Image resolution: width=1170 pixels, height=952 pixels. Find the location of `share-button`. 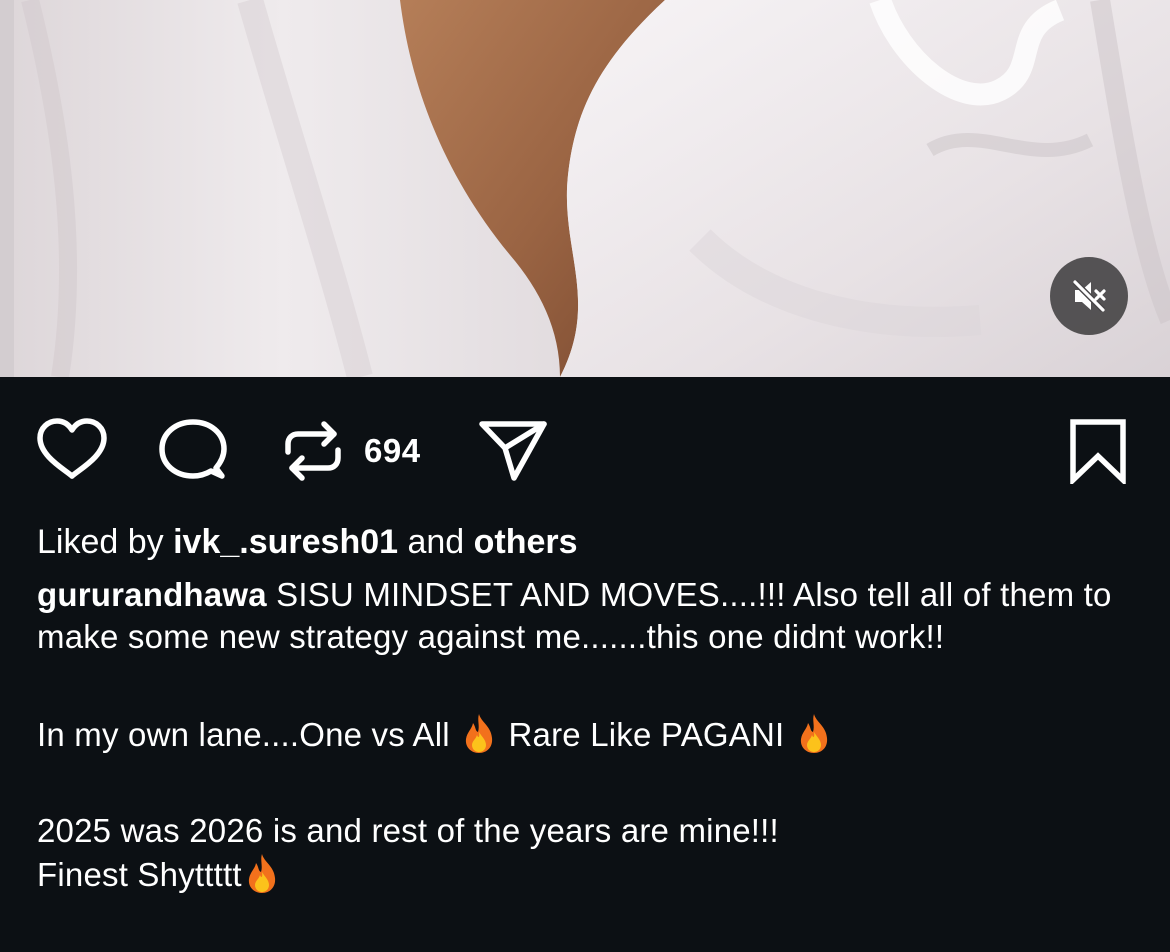

share-button is located at coordinates (514, 453).